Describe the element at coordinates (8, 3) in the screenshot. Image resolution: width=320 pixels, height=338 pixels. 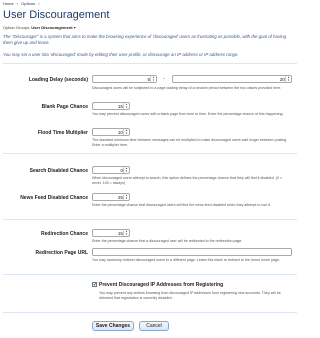
I see `breadcrumb-home: Home` at that location.